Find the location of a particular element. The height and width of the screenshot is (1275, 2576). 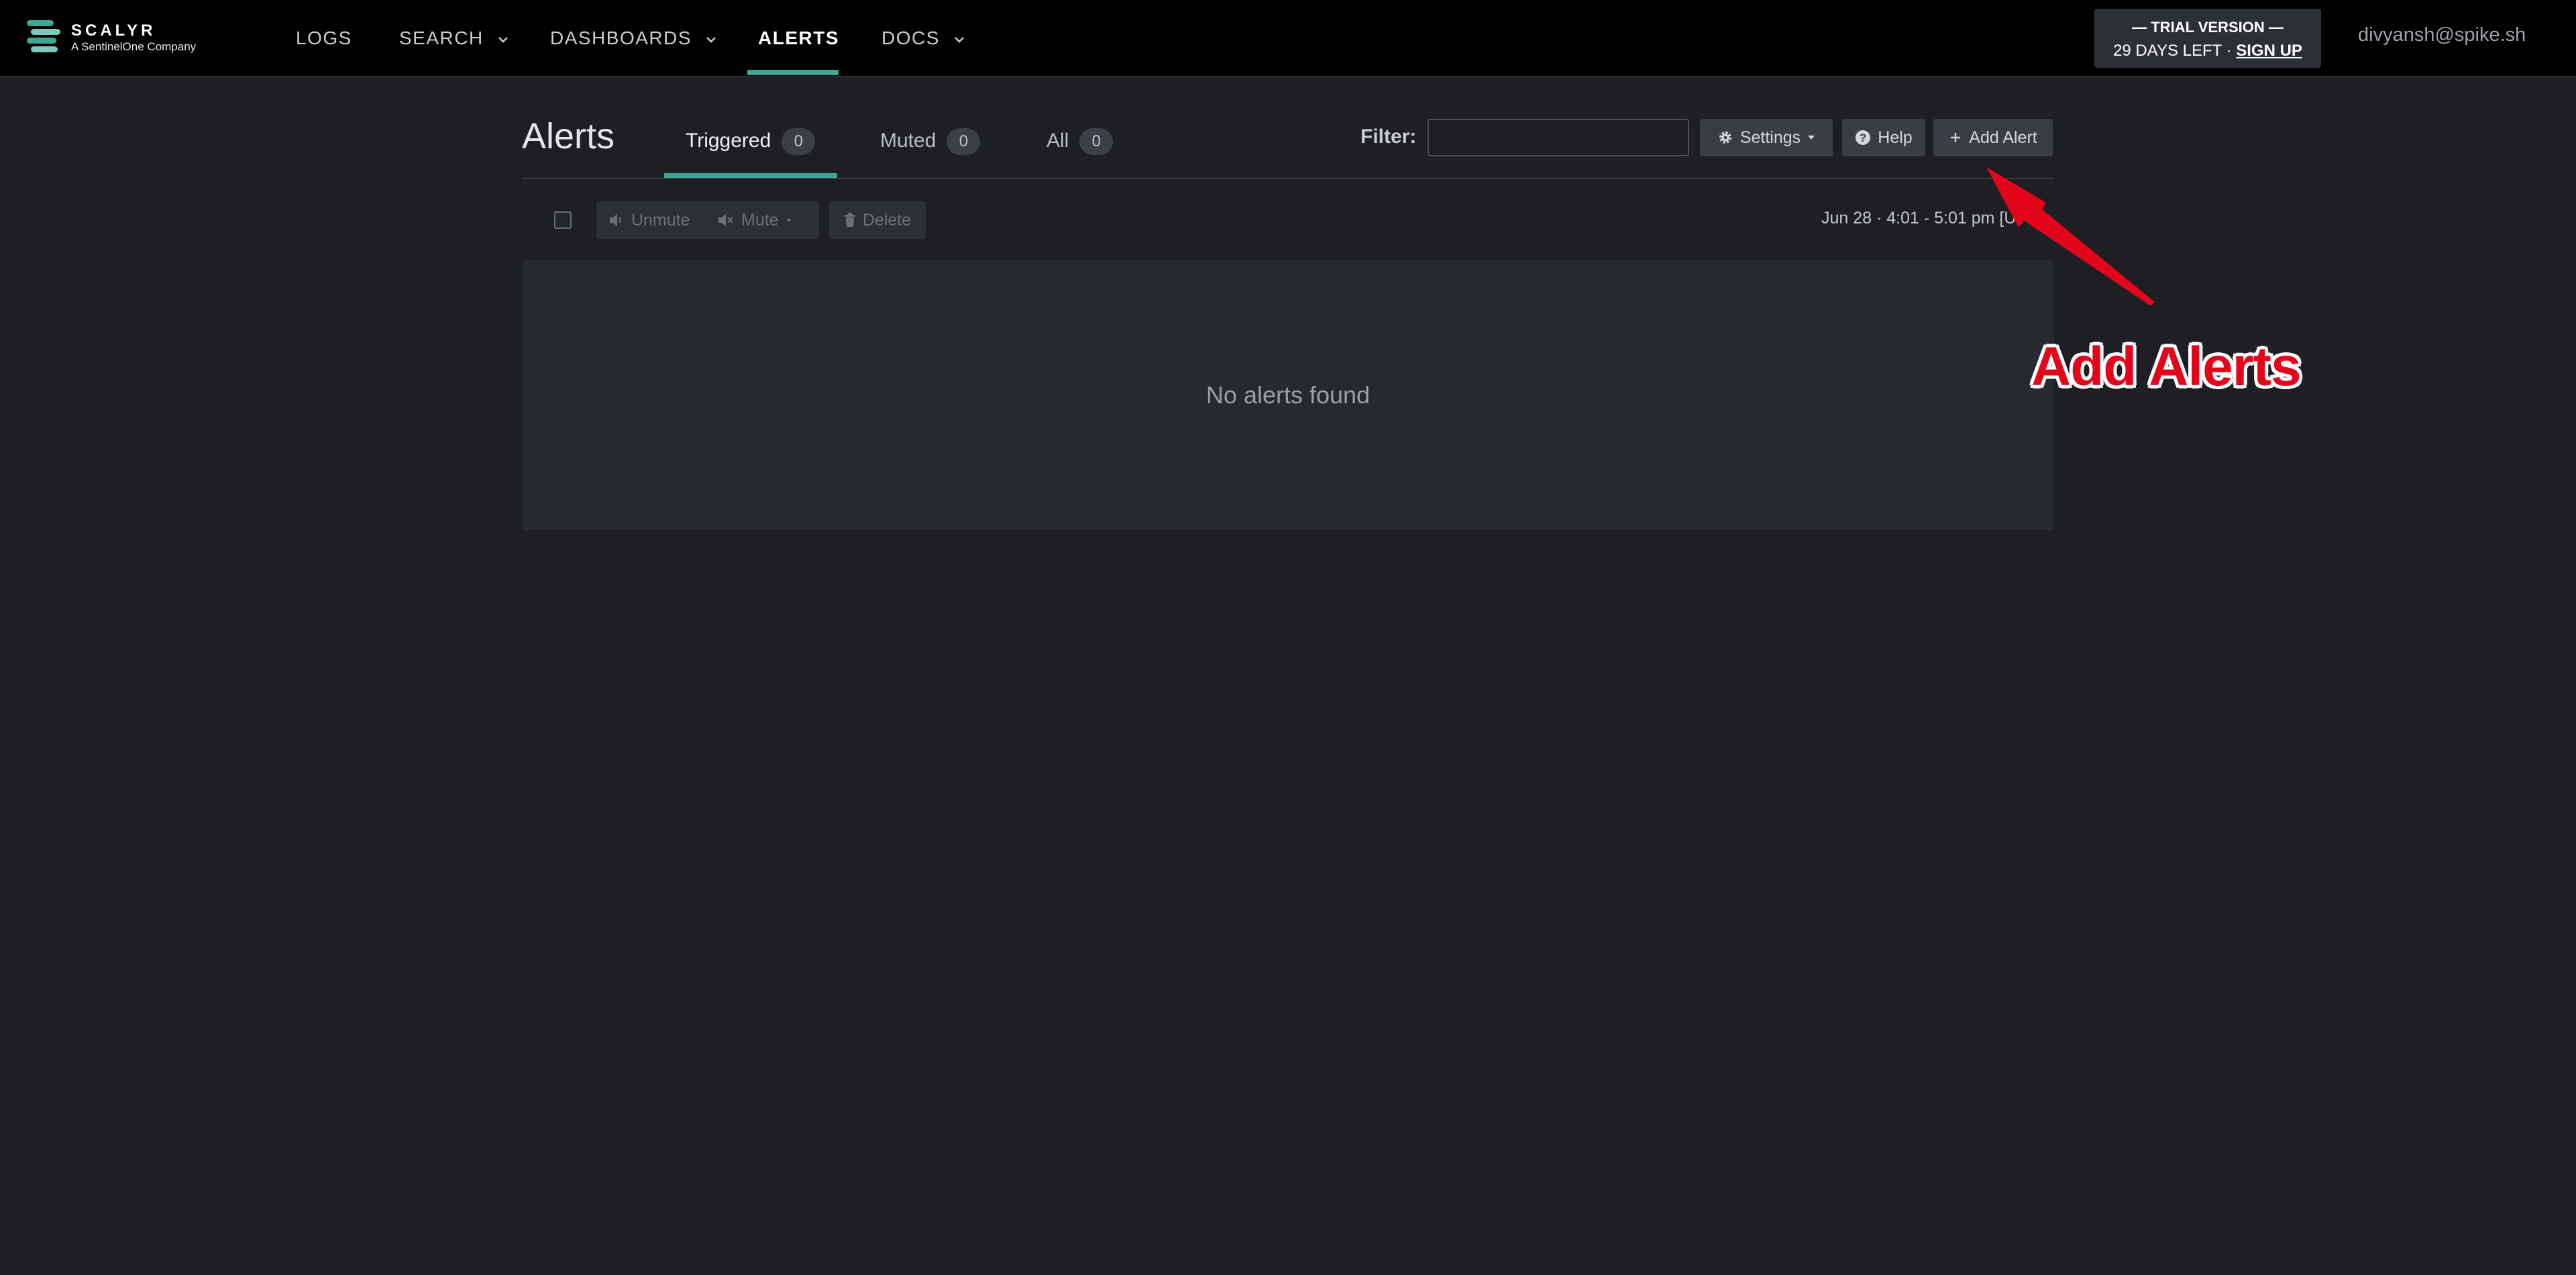

scalyr-logo-icon is located at coordinates (43, 36).